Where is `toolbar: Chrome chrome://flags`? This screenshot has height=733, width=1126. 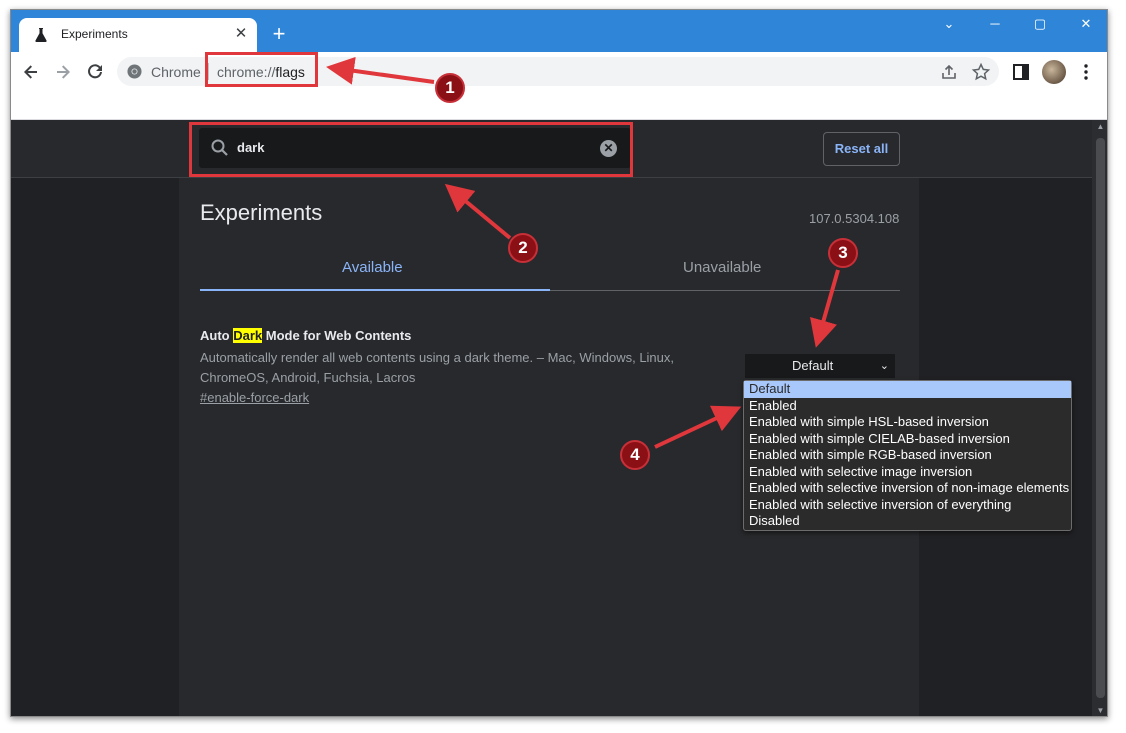
toolbar: Chrome chrome://flags is located at coordinates (559, 72).